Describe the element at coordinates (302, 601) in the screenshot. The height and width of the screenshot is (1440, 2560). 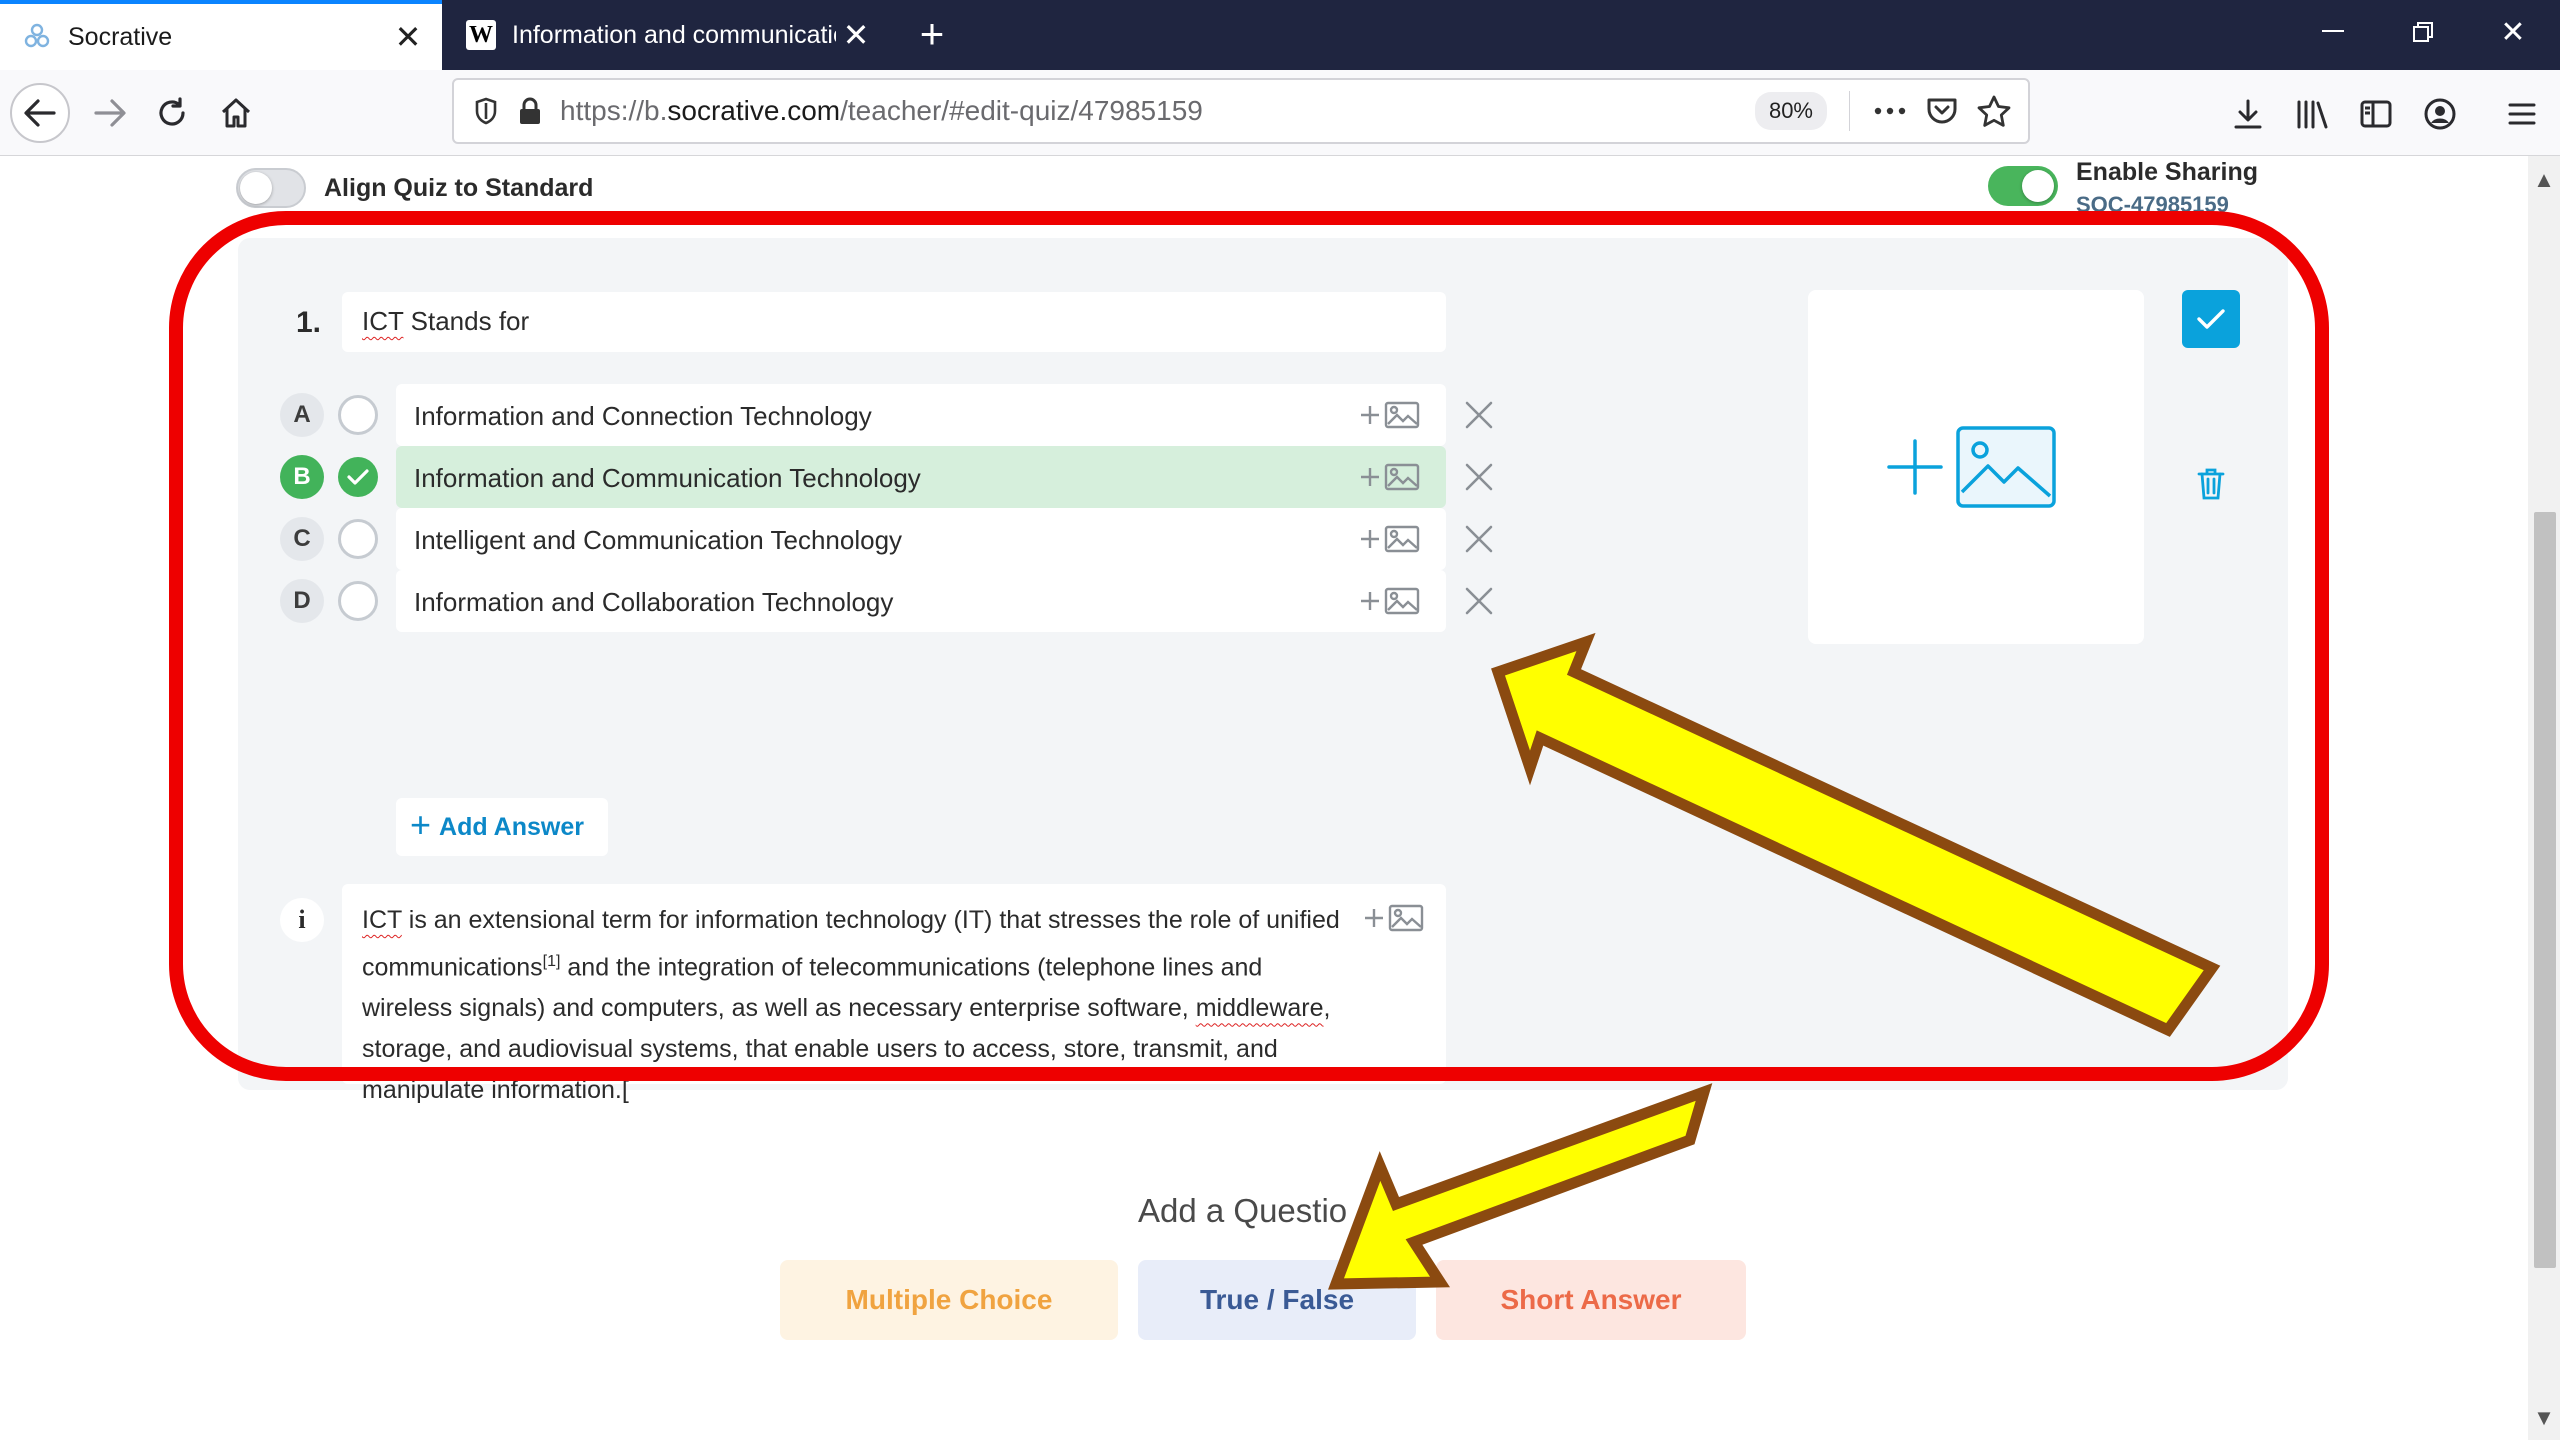
I see `answer-letter: D` at that location.